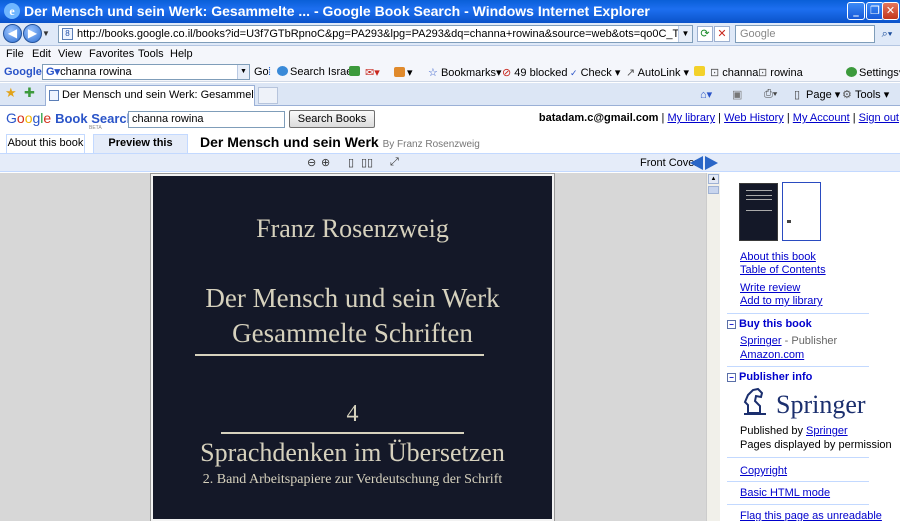 The width and height of the screenshot is (900, 521). Describe the element at coordinates (146, 72) in the screenshot. I see `google-toolbar-search-input: G▾channa rowina ▼` at that location.